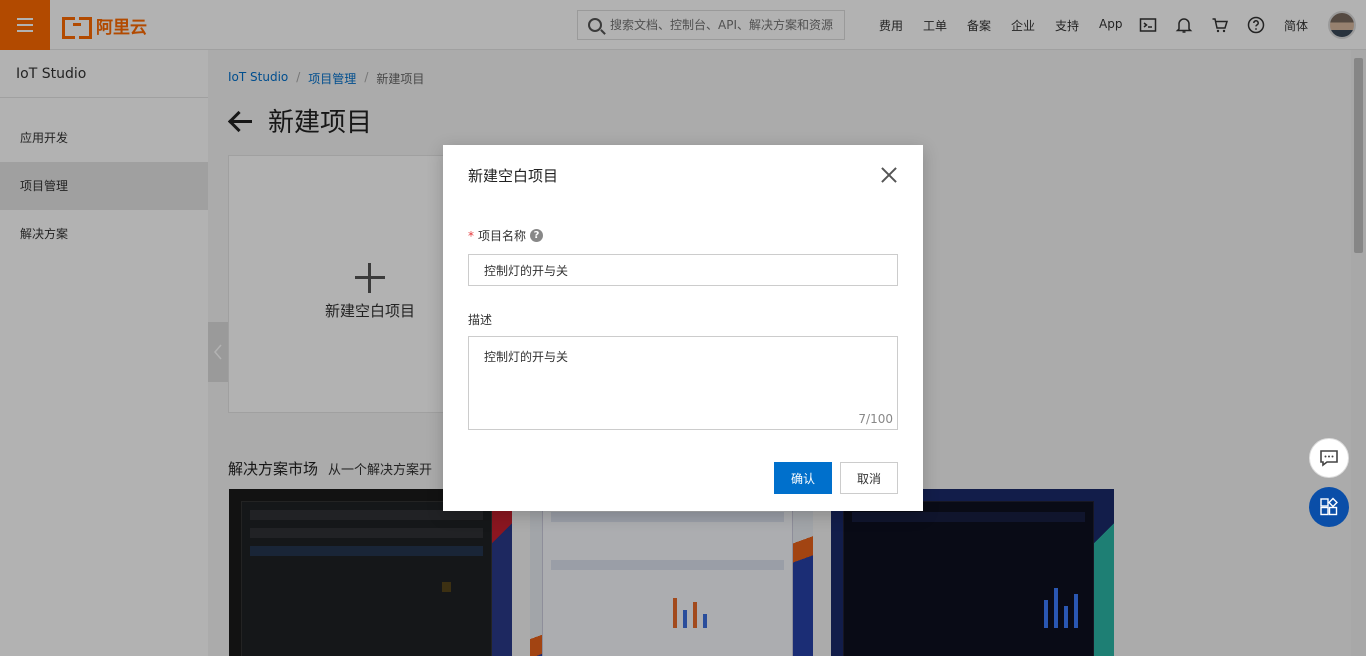 Image resolution: width=1366 pixels, height=656 pixels. Describe the element at coordinates (502, 236) in the screenshot. I see `project-name-label-text: 项目名称` at that location.